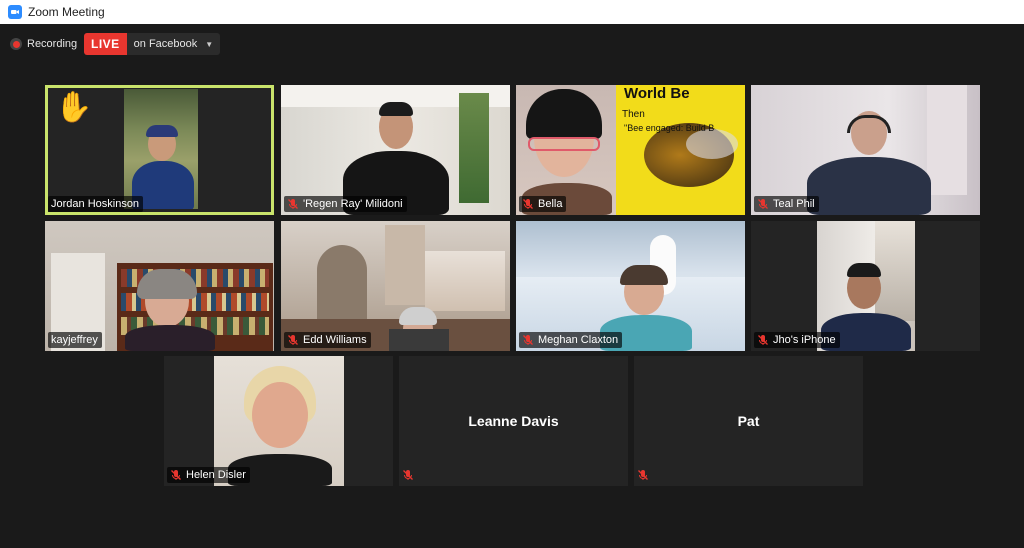 The image size is (1024, 548). Describe the element at coordinates (865, 150) in the screenshot. I see `participant-tile-teal-phil: Teal Phil` at that location.